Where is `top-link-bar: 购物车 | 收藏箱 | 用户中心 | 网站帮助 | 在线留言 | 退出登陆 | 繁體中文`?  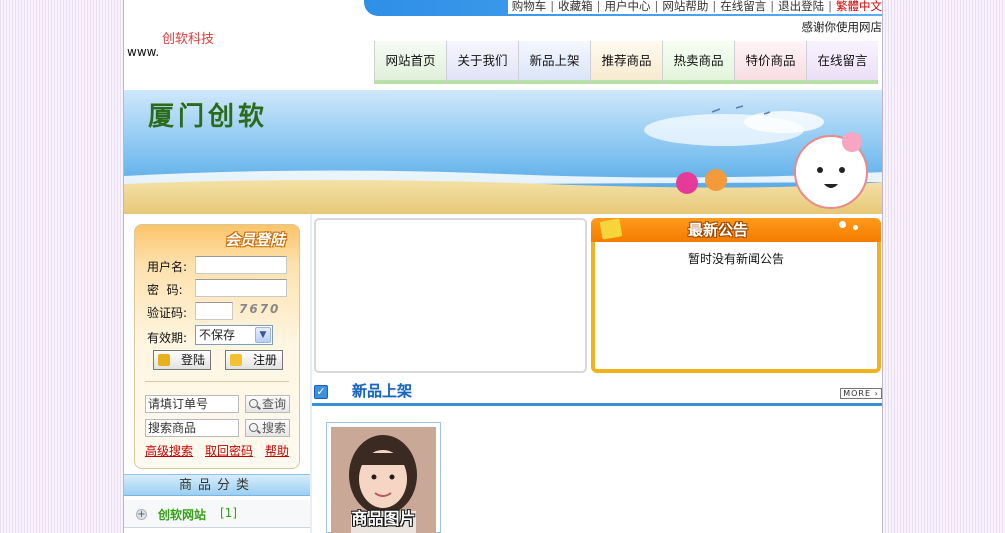 top-link-bar: 购物车 | 收藏箱 | 用户中心 | 网站帮助 | 在线留言 | 退出登陆 | 繁體中文 is located at coordinates (623, 8).